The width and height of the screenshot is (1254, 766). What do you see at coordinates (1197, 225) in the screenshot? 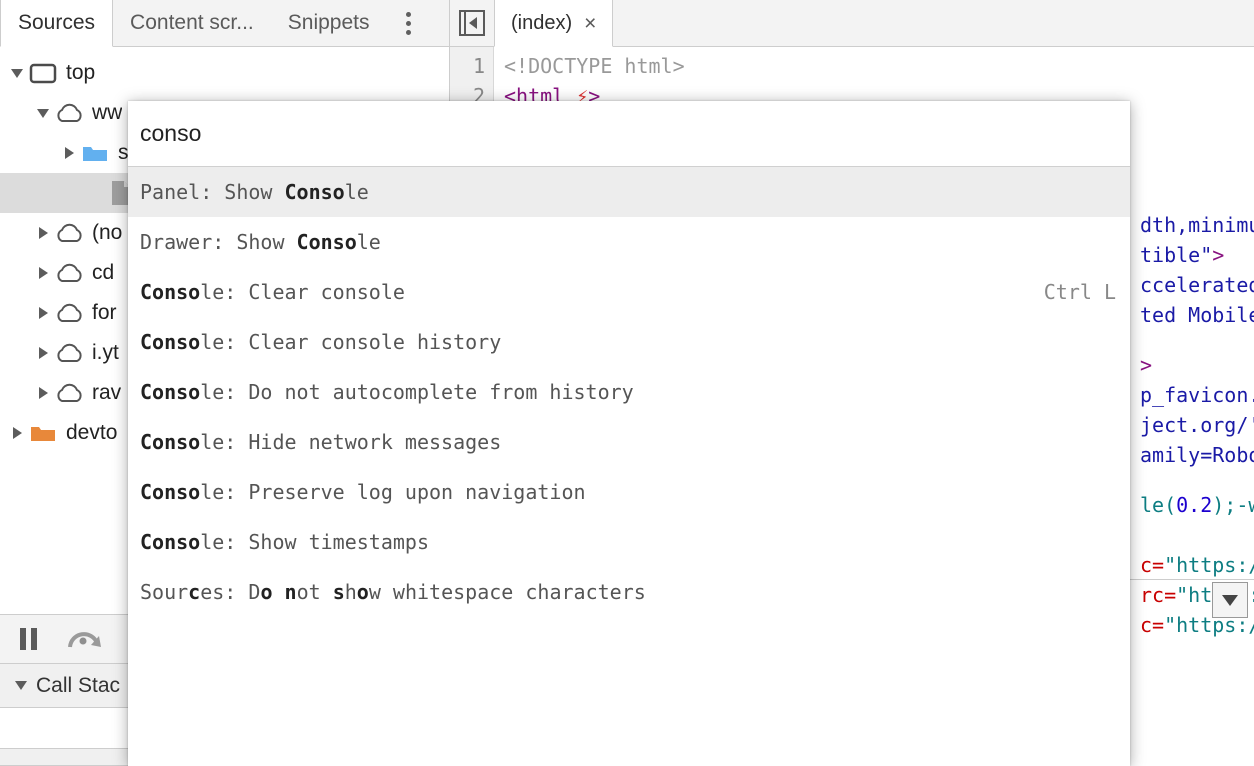
I see `code-token: dth,minimu` at bounding box center [1197, 225].